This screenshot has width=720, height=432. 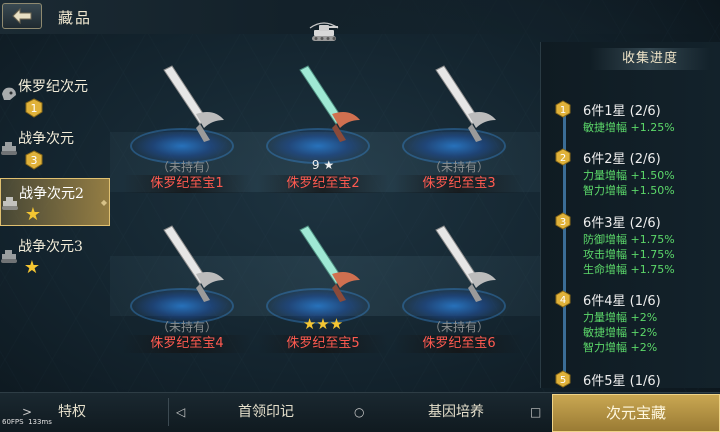 I want to click on collection-item: （未持有） 侏罗纪至宝1, so click(x=187, y=130).